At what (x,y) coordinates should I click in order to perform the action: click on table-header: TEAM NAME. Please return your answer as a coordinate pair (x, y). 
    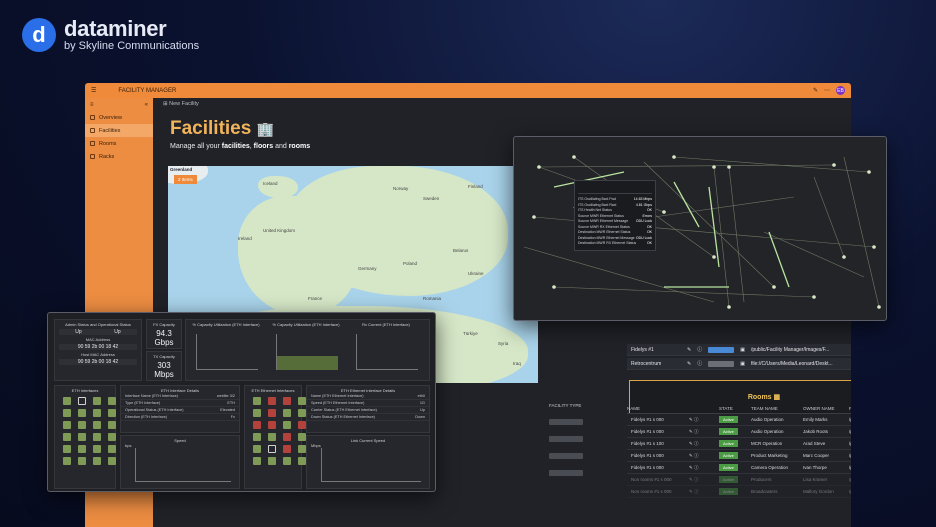
    Looking at the image, I should click on (777, 408).